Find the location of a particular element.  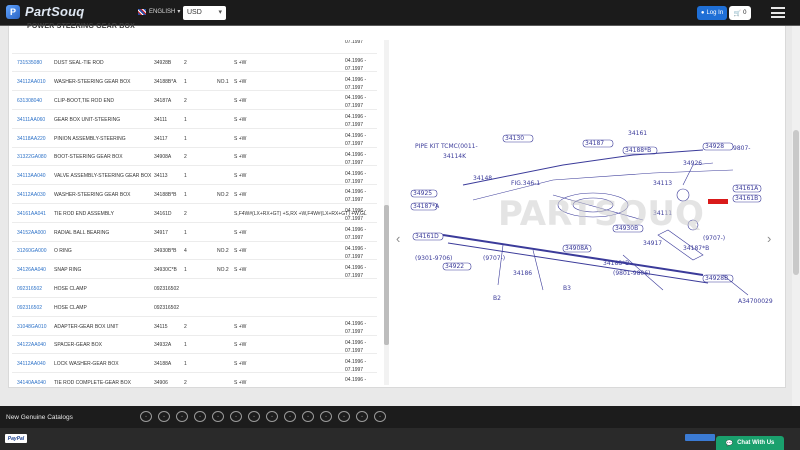

part-code-link: 34122AA040 is located at coordinates (31, 345).